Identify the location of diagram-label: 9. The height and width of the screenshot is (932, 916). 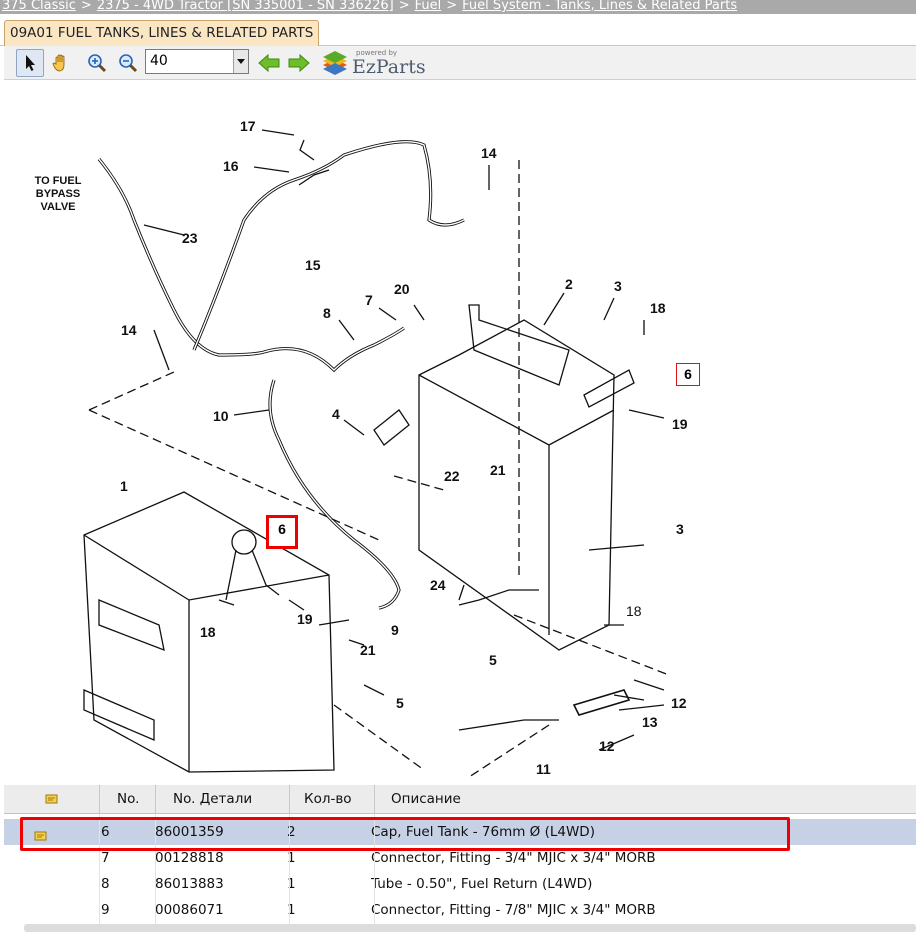
(395, 630).